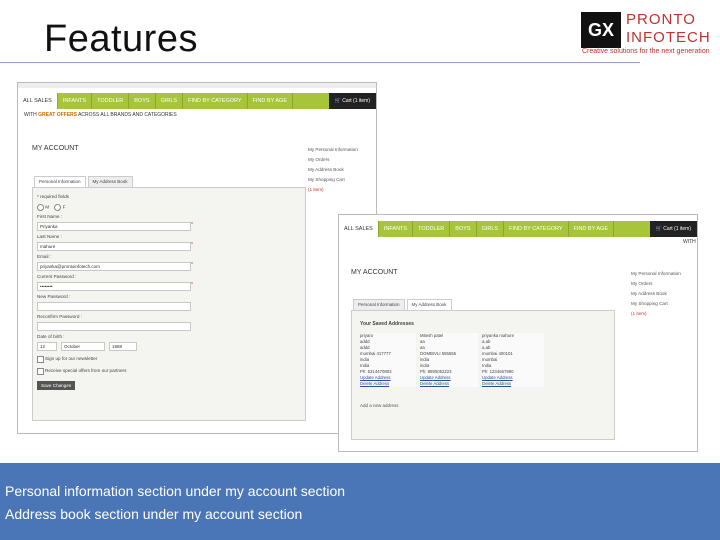  I want to click on logo-name-line2: INFOTECH, so click(668, 37).